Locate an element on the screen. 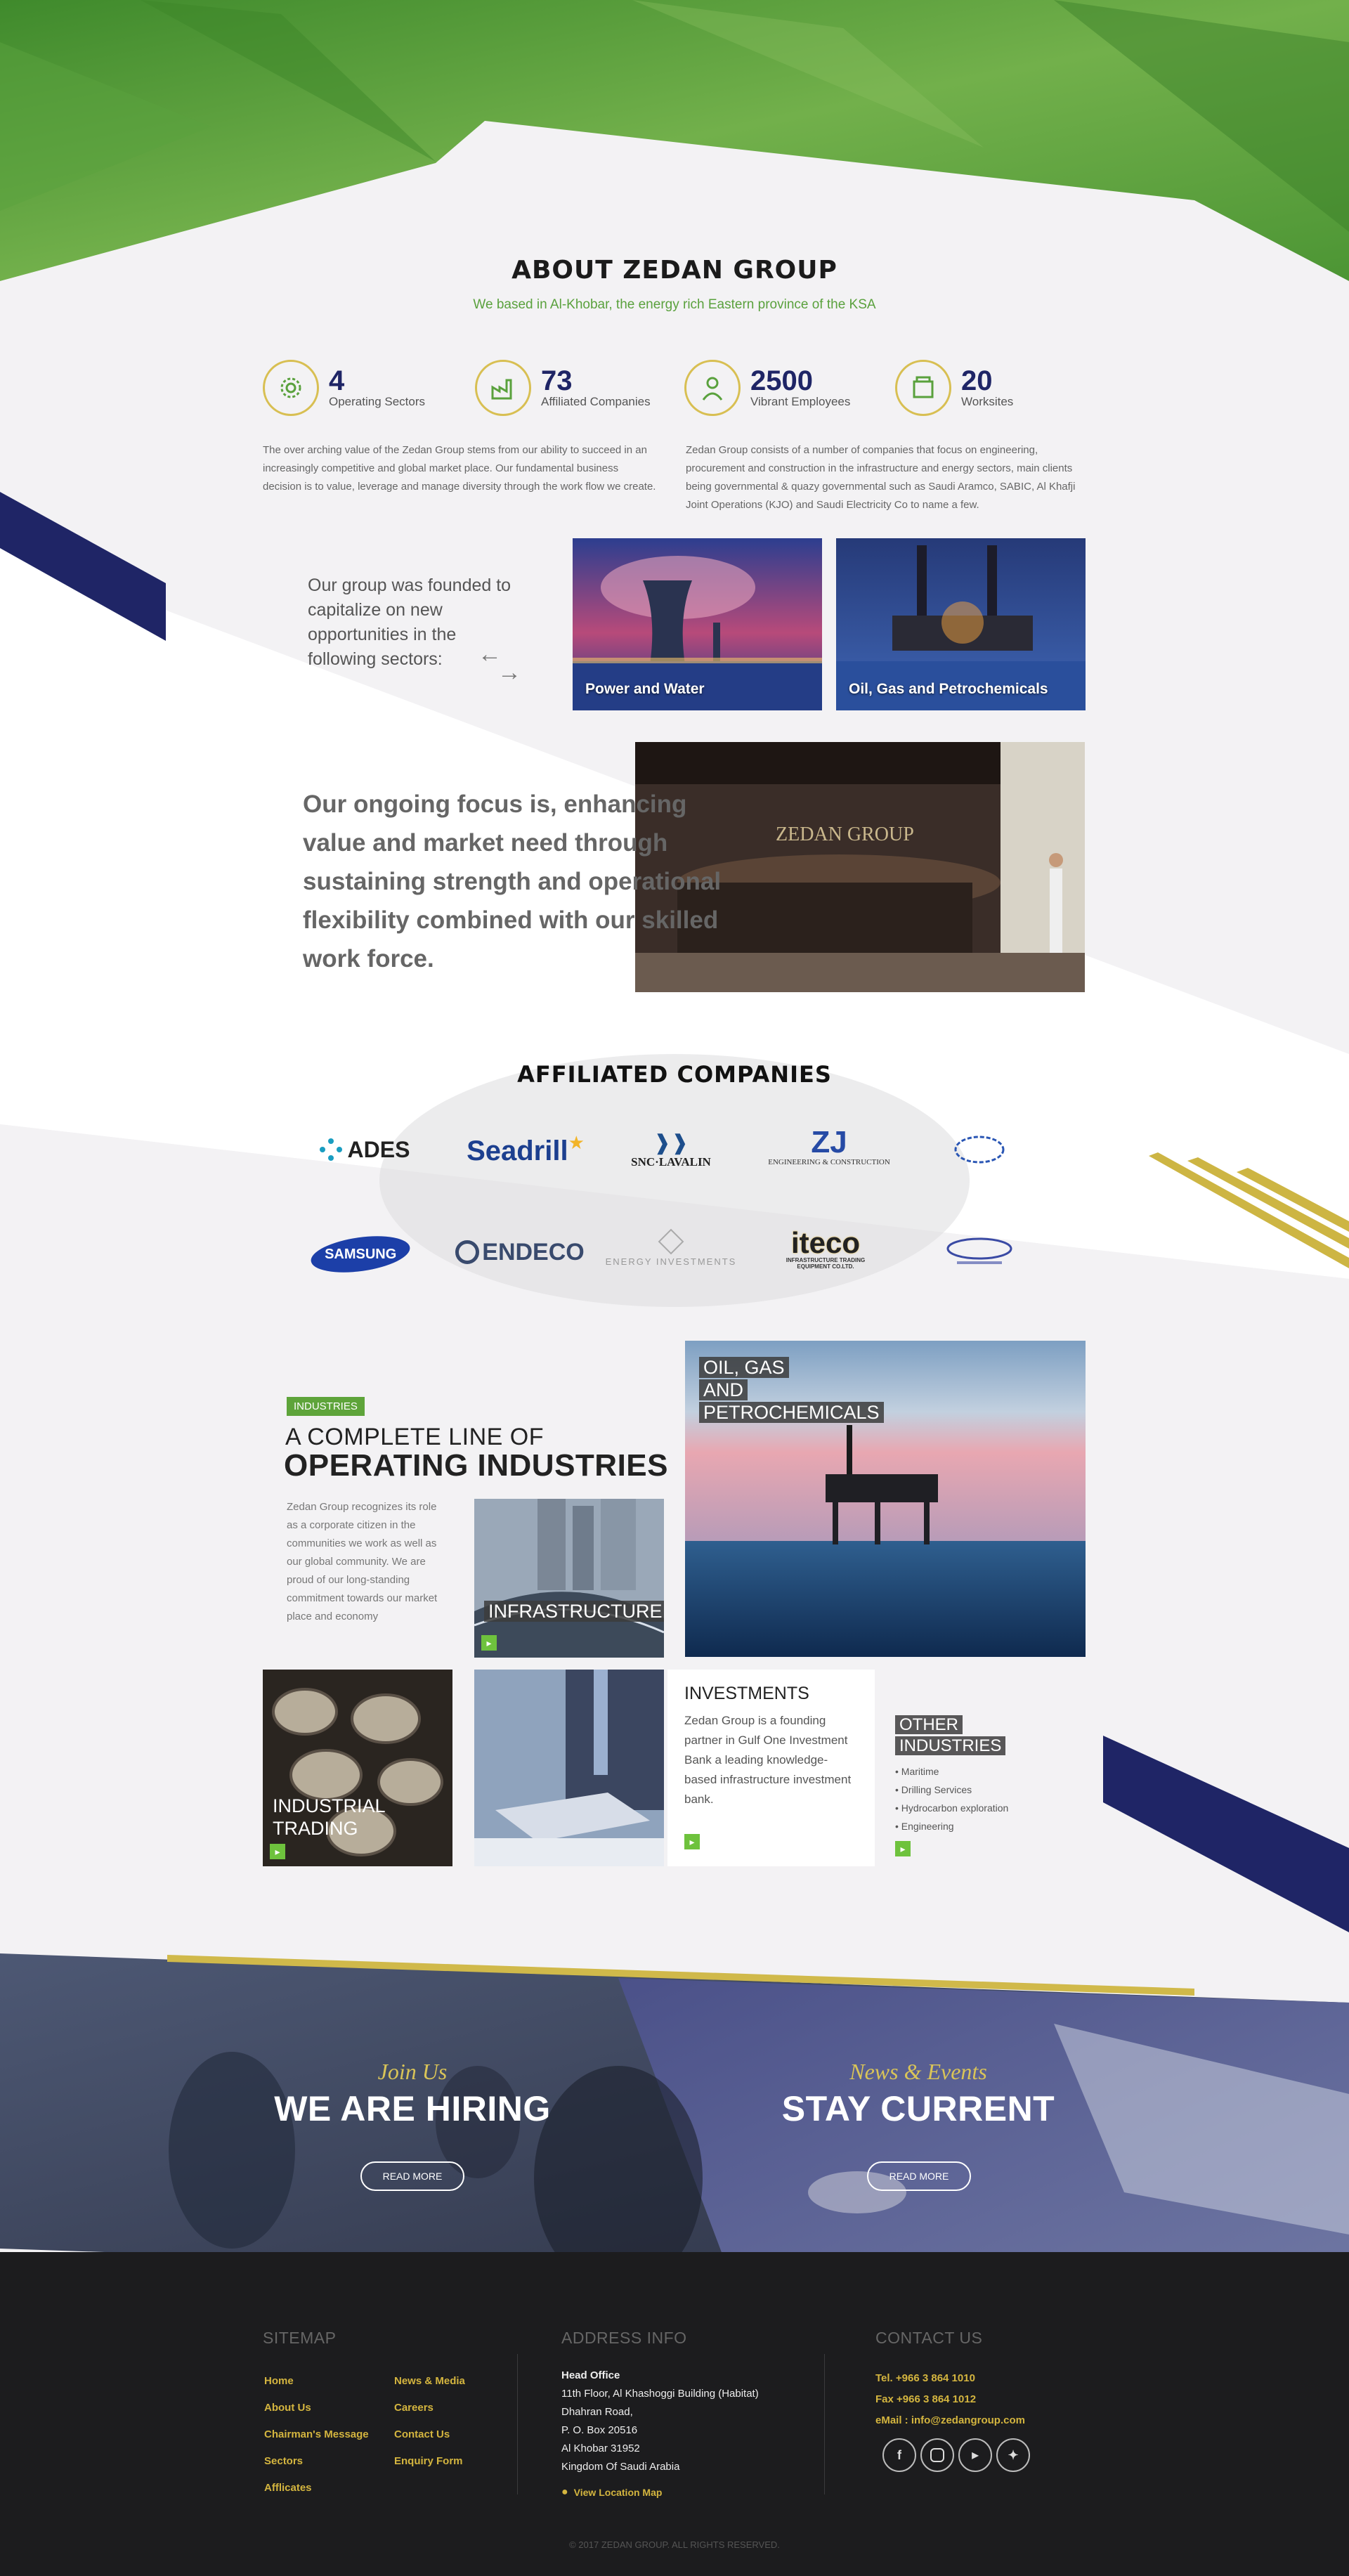 The width and height of the screenshot is (1349, 2576). nesco-icon is located at coordinates (979, 1150).